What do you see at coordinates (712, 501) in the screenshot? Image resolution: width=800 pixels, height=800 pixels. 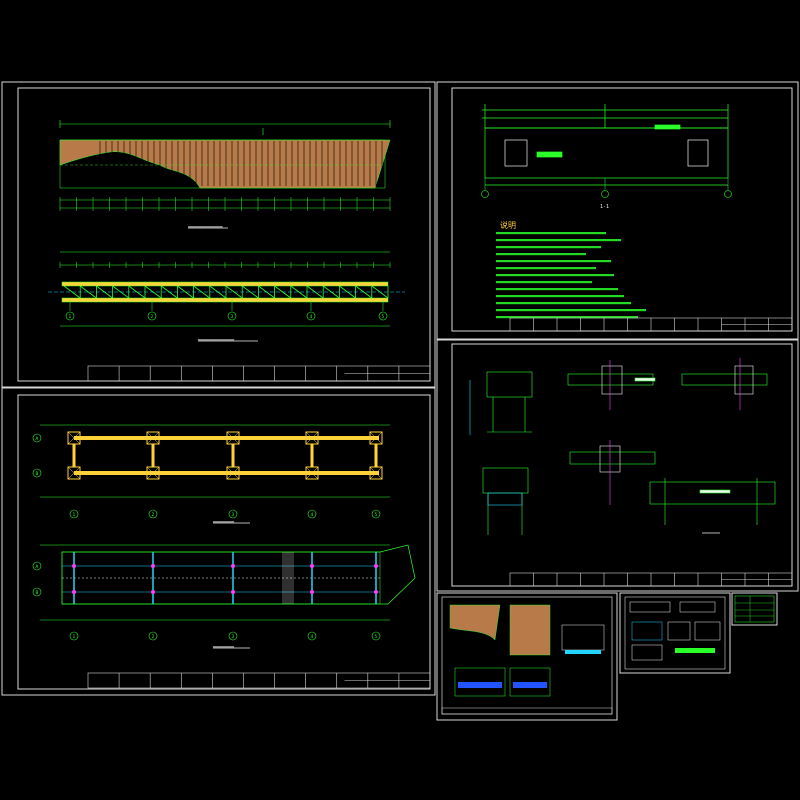 I see `detail-bearing-plate` at bounding box center [712, 501].